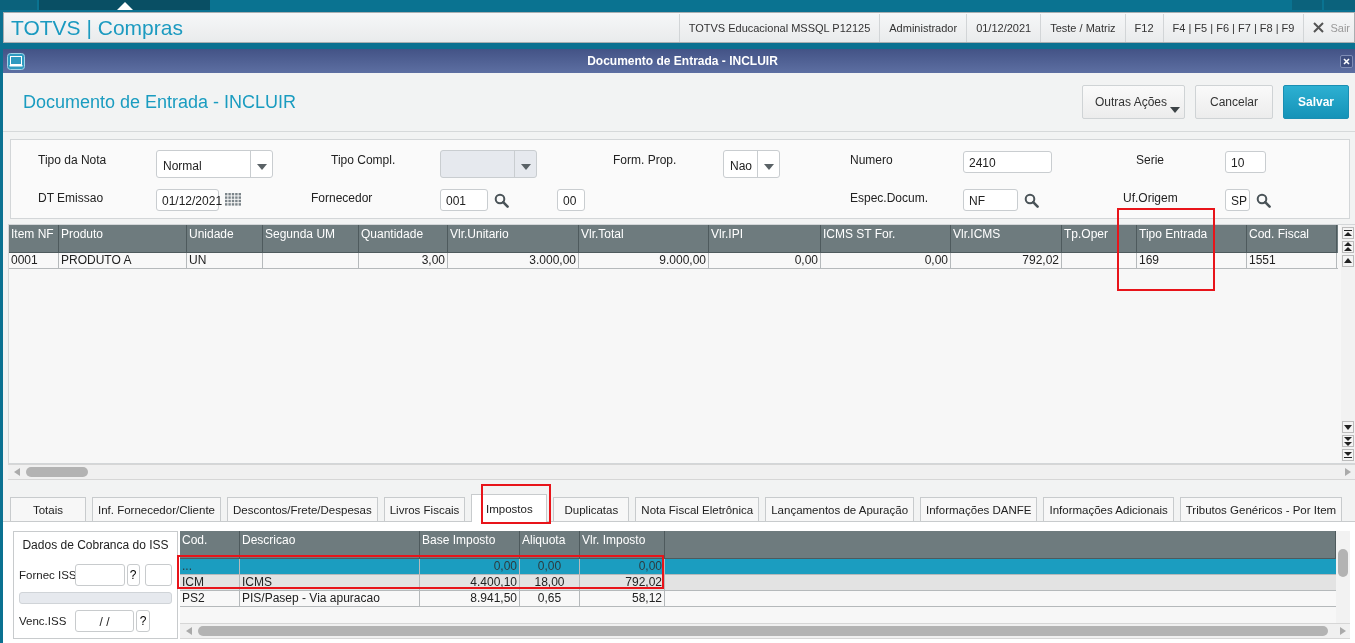  I want to click on page-heading: Documento de Entrada - INCLUIR, so click(160, 102).